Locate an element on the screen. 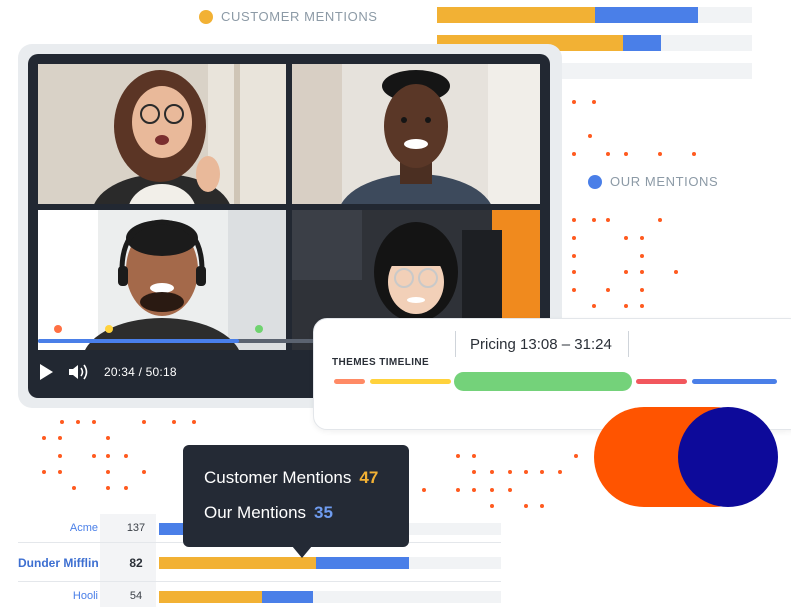  theme-segment-selected is located at coordinates (543, 381).